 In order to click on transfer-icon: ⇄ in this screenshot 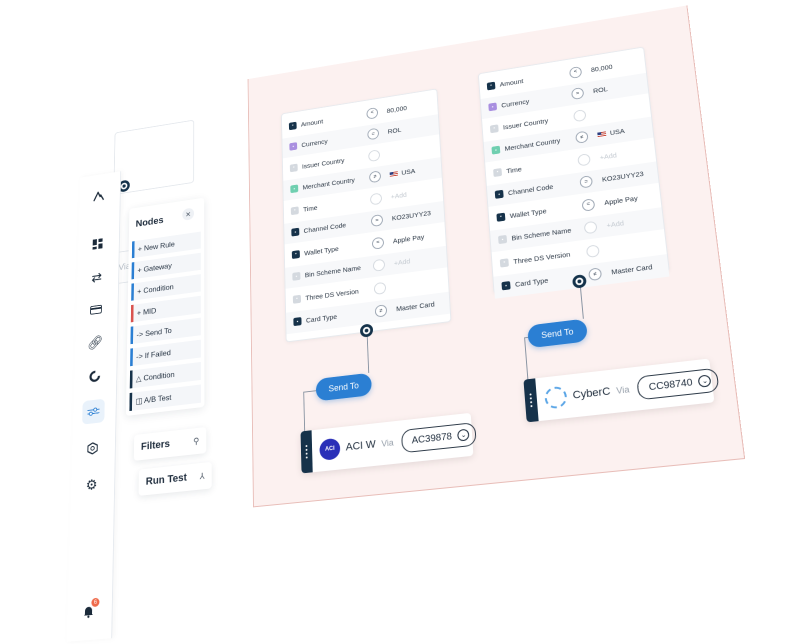, I will do `click(97, 277)`.